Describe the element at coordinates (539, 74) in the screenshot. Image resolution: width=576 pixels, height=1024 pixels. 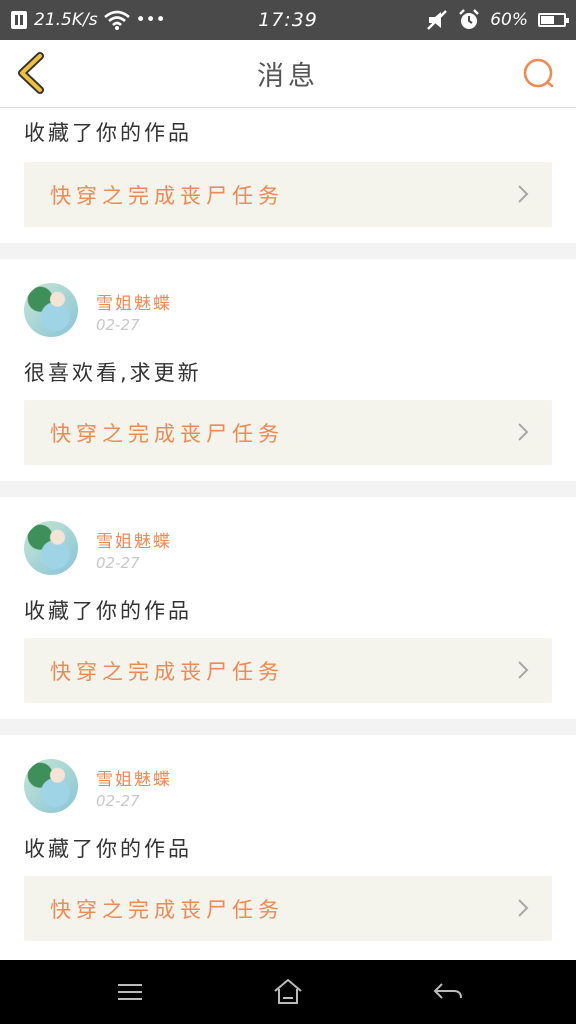
I see `search-icon` at that location.